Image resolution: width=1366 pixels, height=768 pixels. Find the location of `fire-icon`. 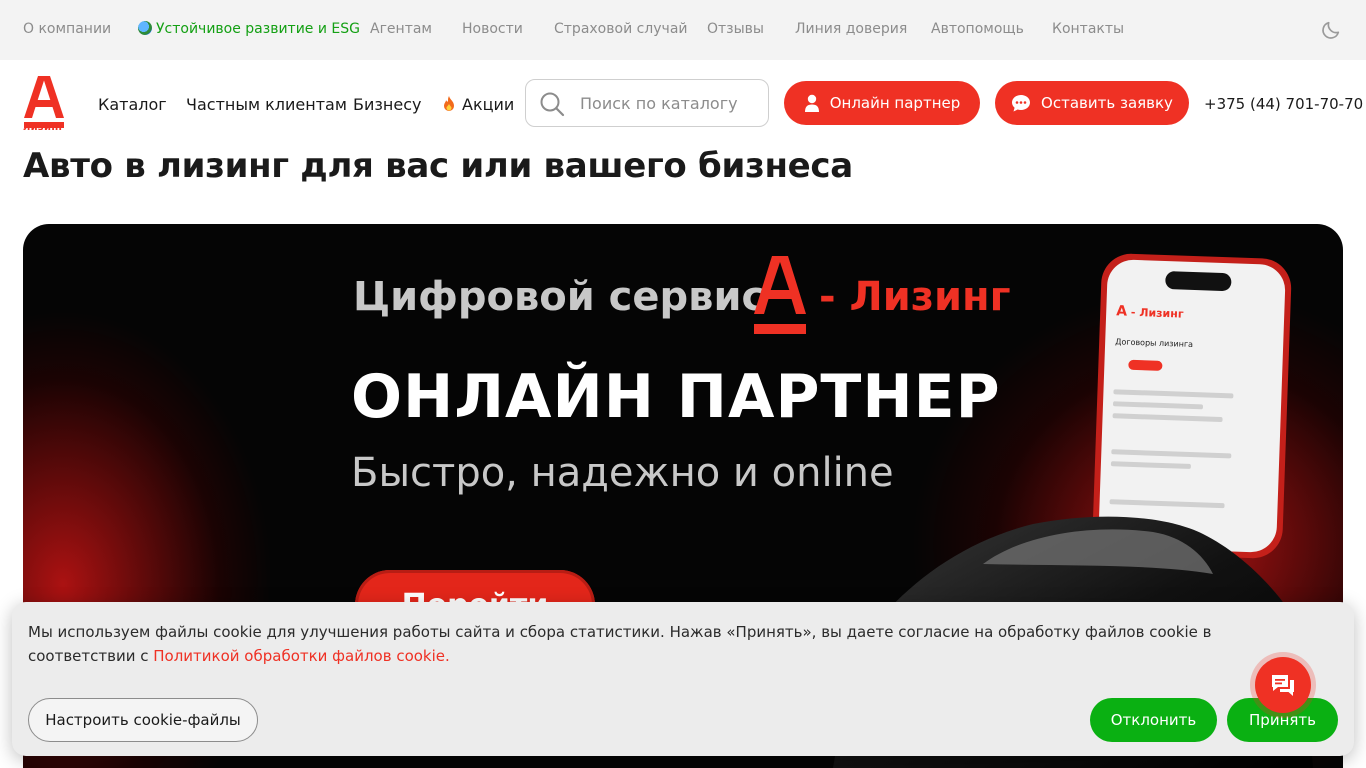

fire-icon is located at coordinates (449, 103).